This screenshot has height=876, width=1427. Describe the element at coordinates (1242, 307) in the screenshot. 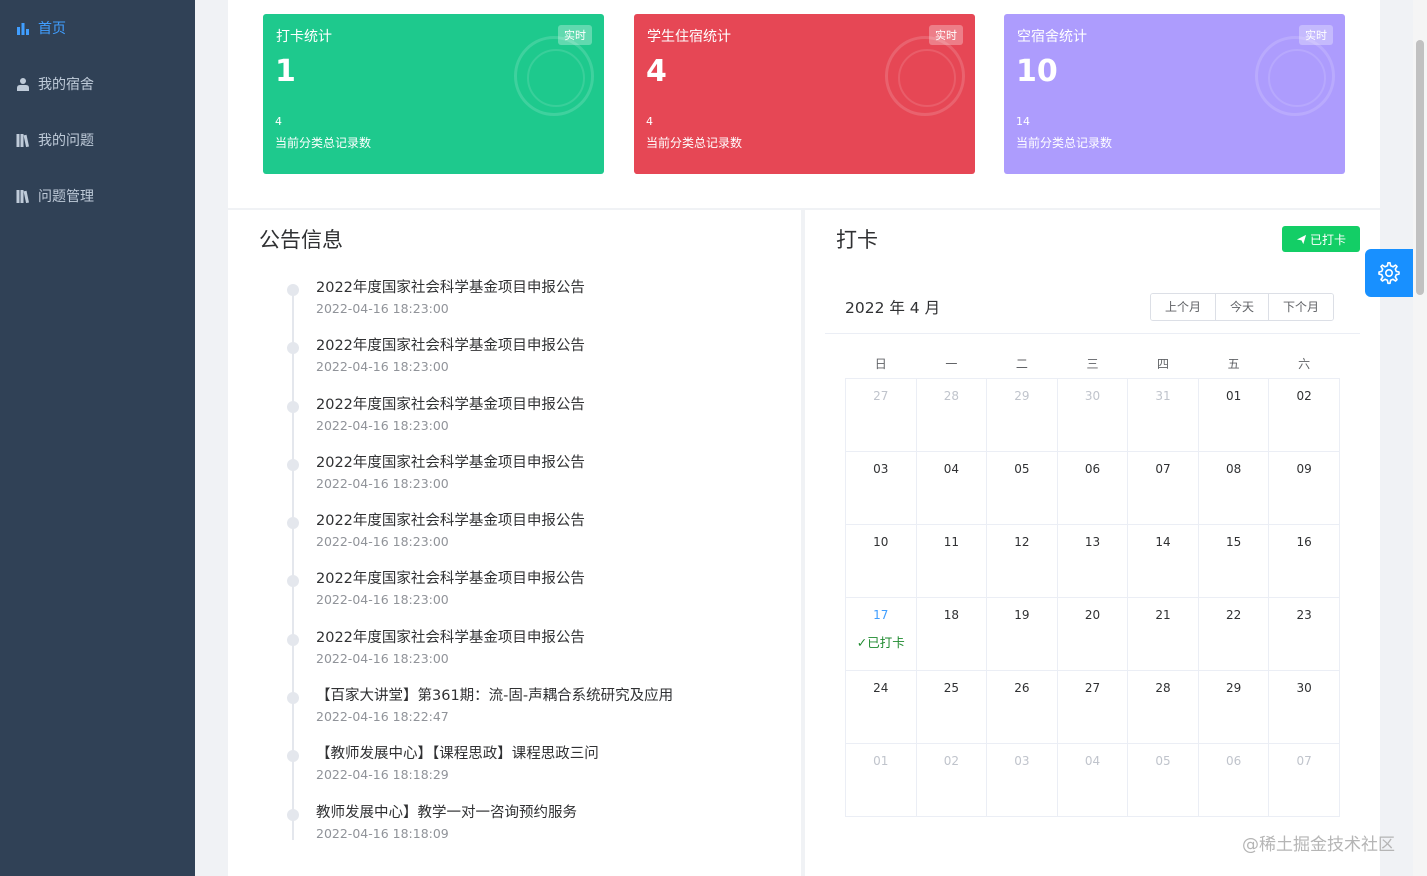

I see `today-button: 今天` at that location.